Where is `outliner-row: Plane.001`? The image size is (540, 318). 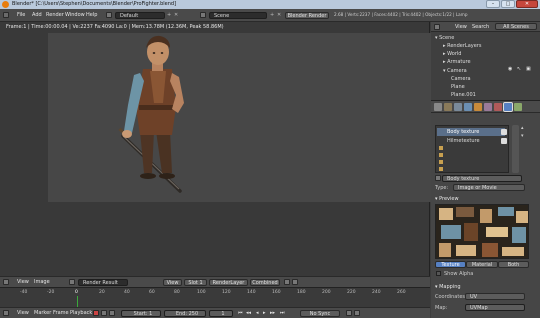
outliner-row: Plane.001 is located at coordinates (463, 95).